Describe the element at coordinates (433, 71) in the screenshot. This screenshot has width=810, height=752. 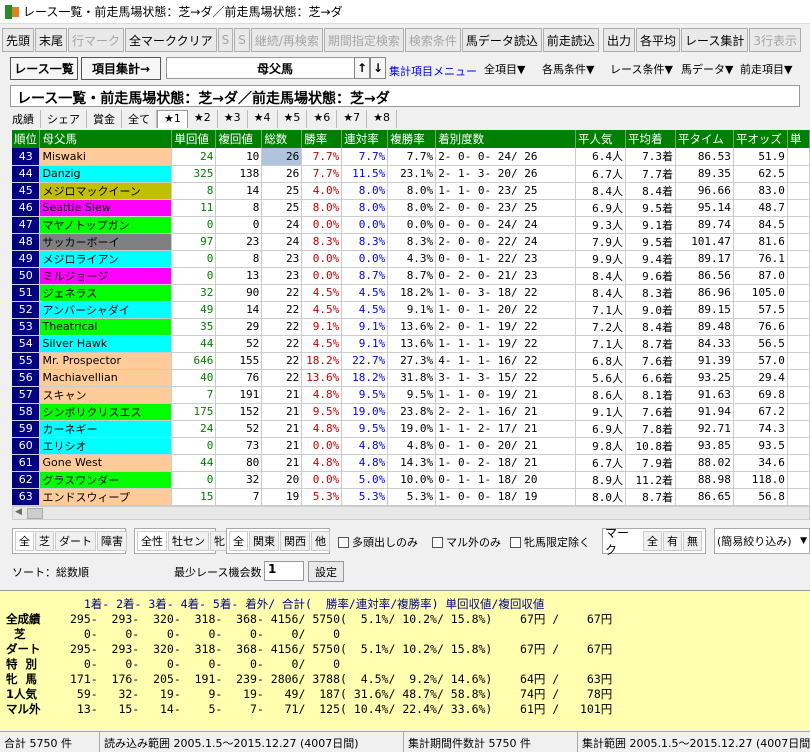
I see `stat-item-menu-link: 集計項目メニュー` at that location.